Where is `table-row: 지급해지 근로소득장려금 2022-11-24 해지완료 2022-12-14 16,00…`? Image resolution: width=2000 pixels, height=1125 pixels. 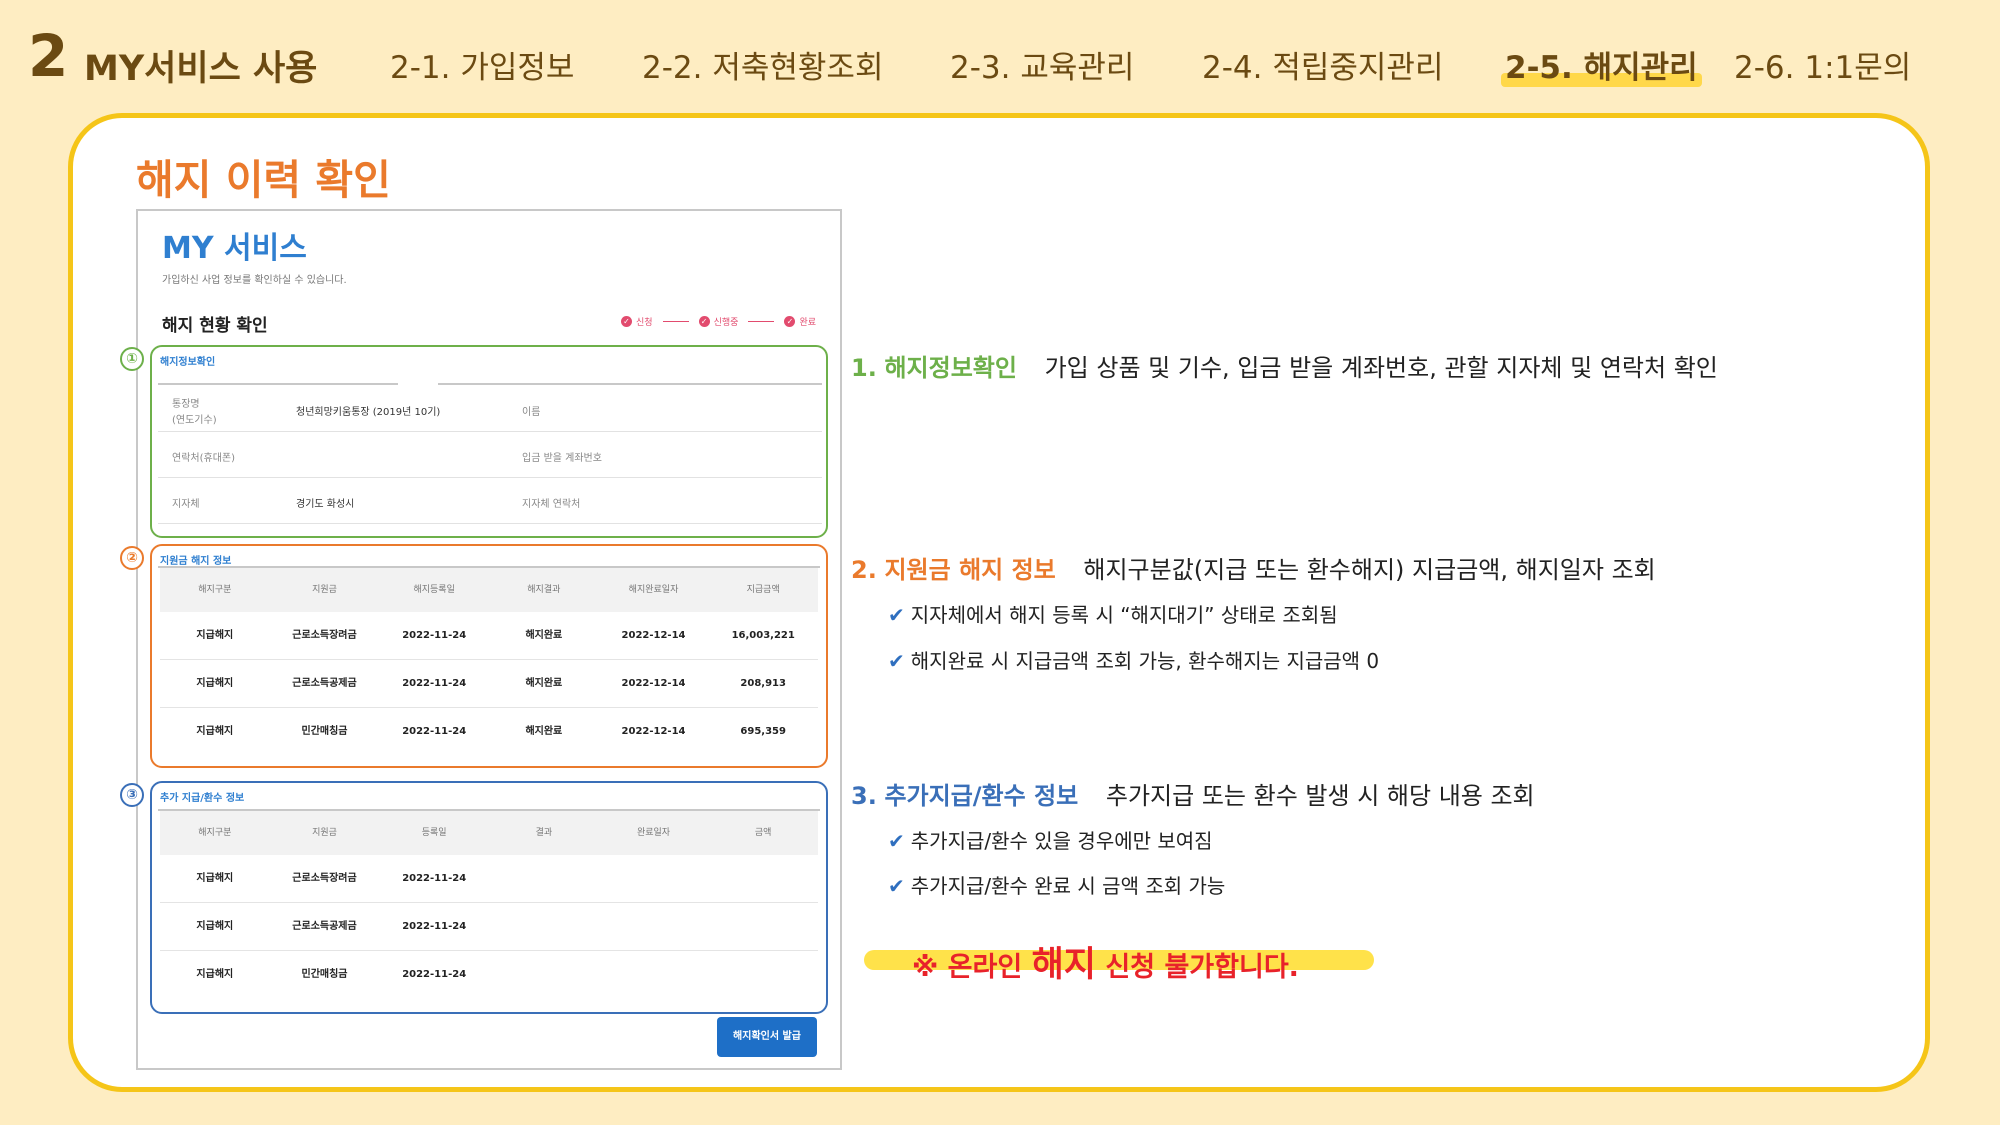 table-row: 지급해지 근로소득장려금 2022-11-24 해지완료 2022-12-14 16,00… is located at coordinates (489, 636).